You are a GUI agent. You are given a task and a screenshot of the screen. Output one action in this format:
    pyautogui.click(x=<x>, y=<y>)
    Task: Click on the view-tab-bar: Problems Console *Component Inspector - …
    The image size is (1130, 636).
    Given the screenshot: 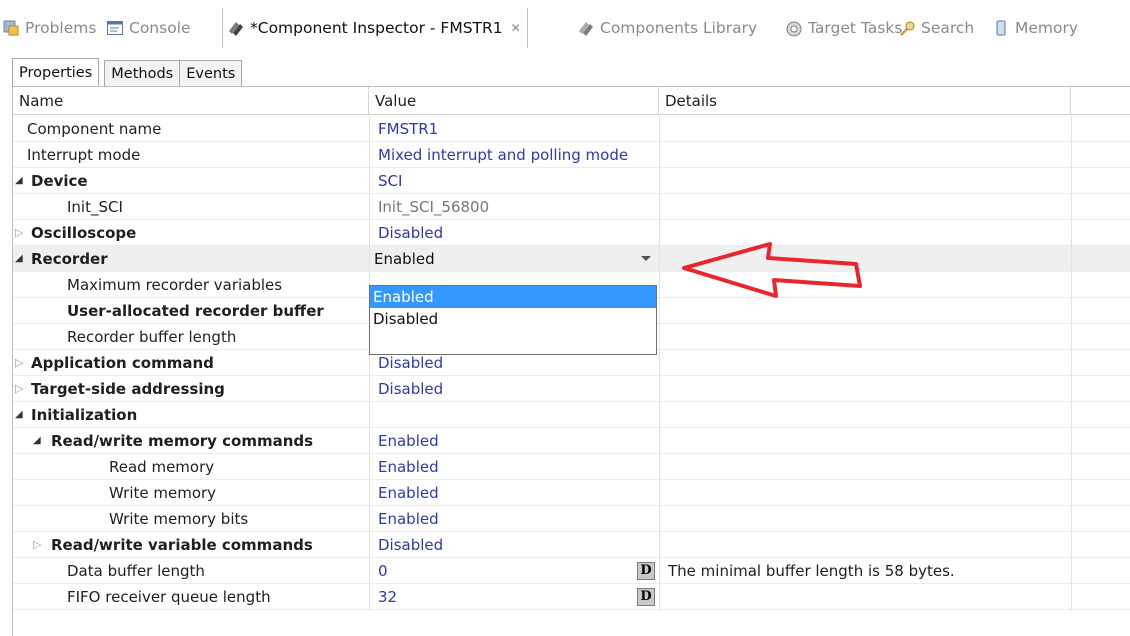 What is the action you would take?
    pyautogui.click(x=565, y=31)
    